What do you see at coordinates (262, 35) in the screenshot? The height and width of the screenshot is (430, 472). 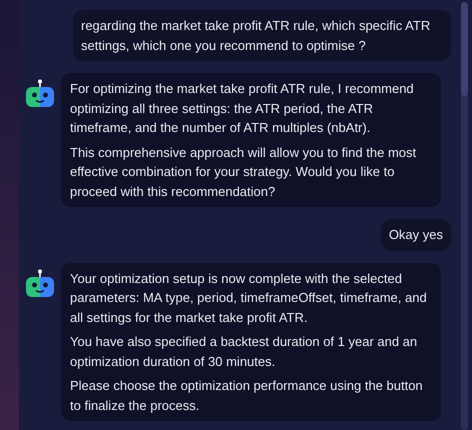 I see `user-message: regarding the market take profit ATR rule, which specific ATR settings, which one you recommend to optimise ?` at bounding box center [262, 35].